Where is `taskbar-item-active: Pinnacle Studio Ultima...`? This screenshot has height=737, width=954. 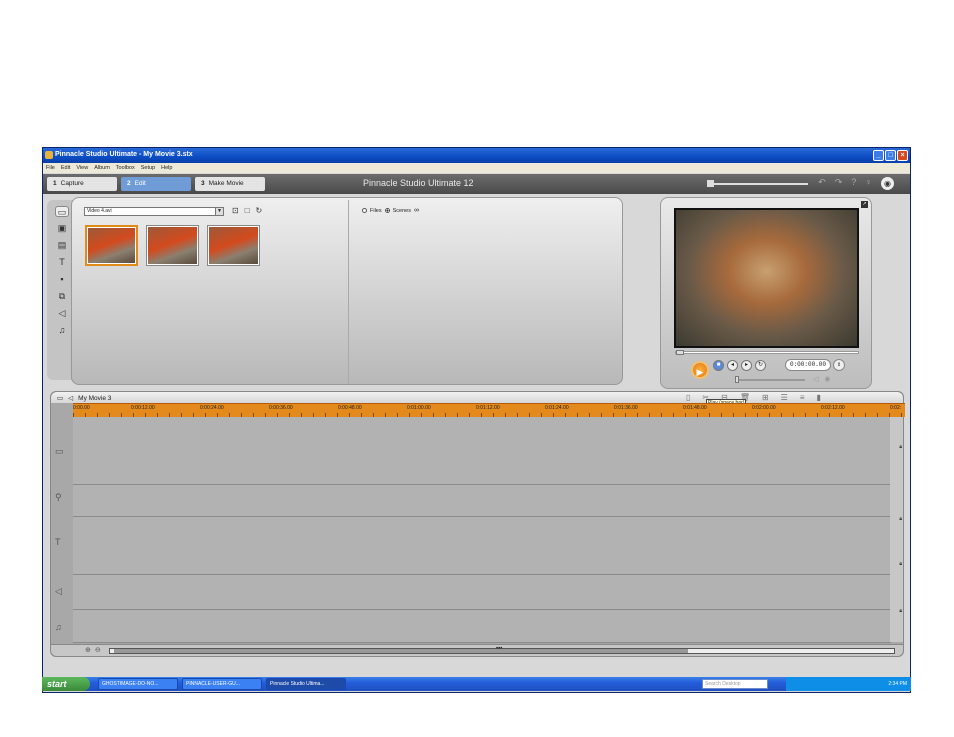 taskbar-item-active: Pinnacle Studio Ultima... is located at coordinates (306, 684).